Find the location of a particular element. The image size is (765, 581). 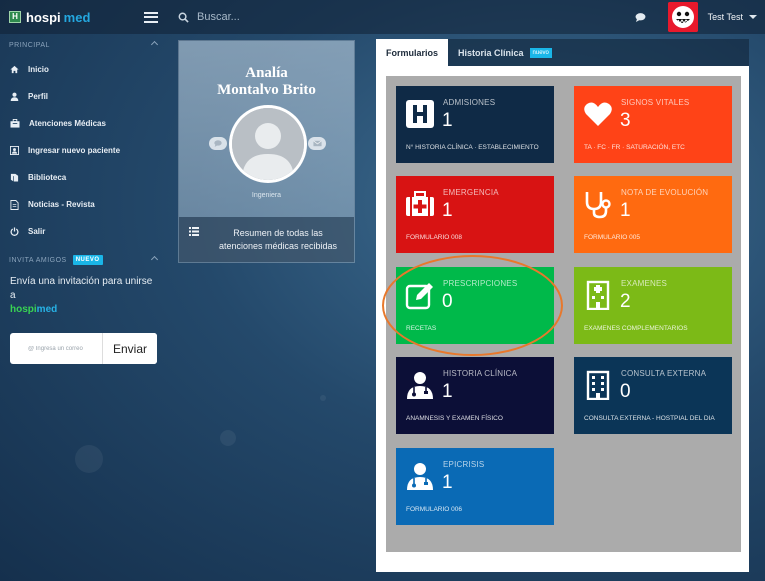

sidebar-item-salir: Salir is located at coordinates (83, 231).